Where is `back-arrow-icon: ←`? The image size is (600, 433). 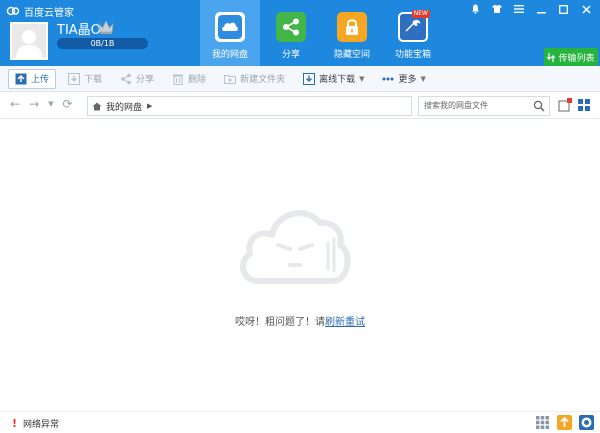 back-arrow-icon: ← is located at coordinates (15, 104).